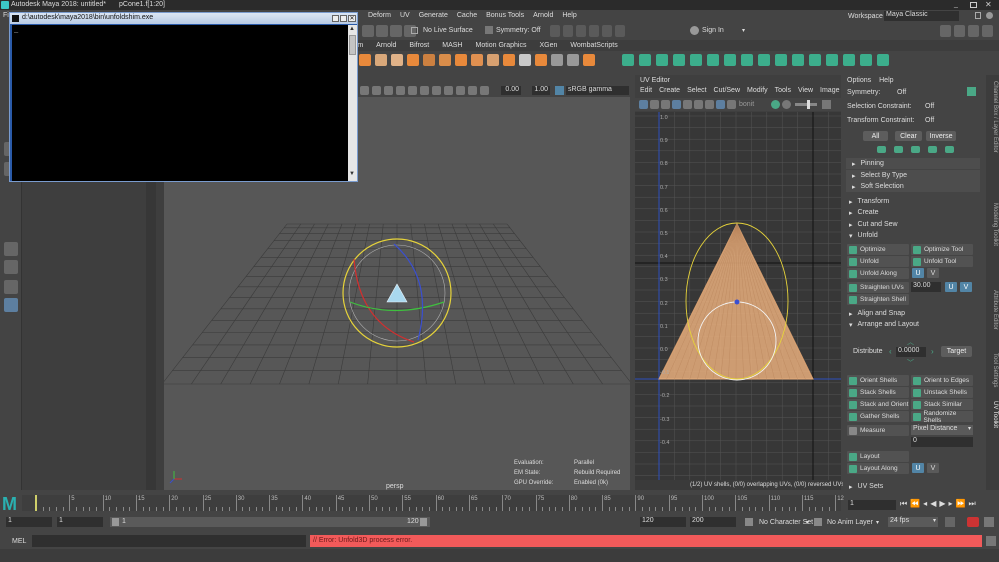 The width and height of the screenshot is (999, 562). Describe the element at coordinates (911, 224) in the screenshot. I see `cut-and-sew-section: ▸ Cut and Sew` at that location.